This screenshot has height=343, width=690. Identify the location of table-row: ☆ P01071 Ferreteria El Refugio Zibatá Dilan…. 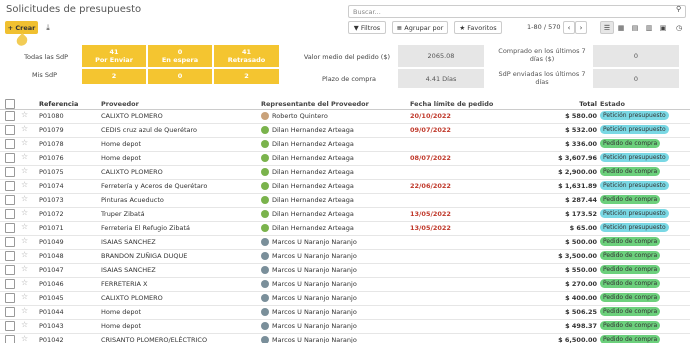
(345, 229).